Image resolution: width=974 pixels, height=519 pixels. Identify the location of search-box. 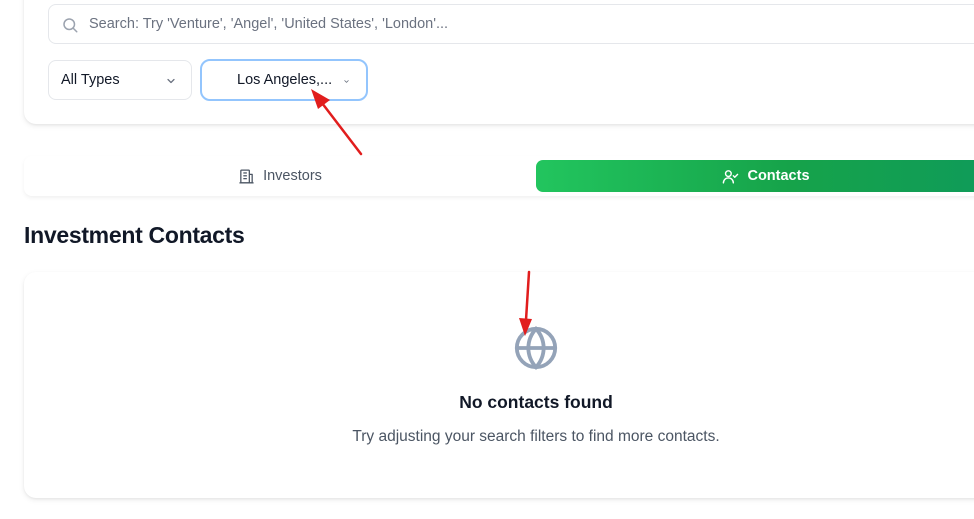
(511, 24).